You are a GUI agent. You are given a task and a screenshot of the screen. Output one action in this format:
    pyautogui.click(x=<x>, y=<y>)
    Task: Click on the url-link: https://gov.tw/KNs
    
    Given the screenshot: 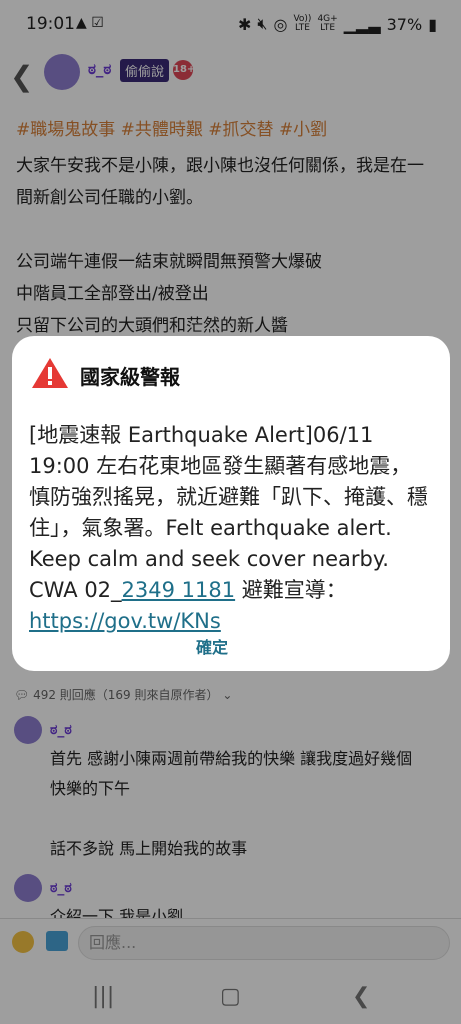 What is the action you would take?
    pyautogui.click(x=125, y=621)
    